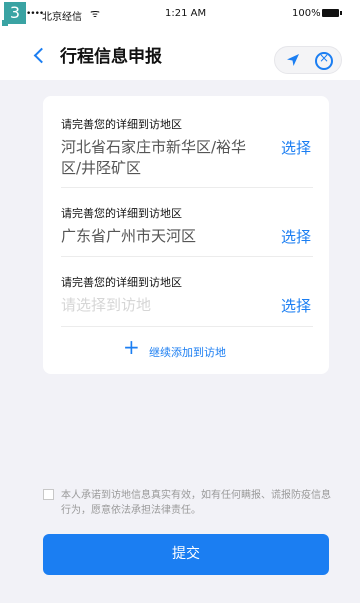 The width and height of the screenshot is (360, 603). Describe the element at coordinates (308, 60) in the screenshot. I see `miniapp-capsule: ×` at that location.